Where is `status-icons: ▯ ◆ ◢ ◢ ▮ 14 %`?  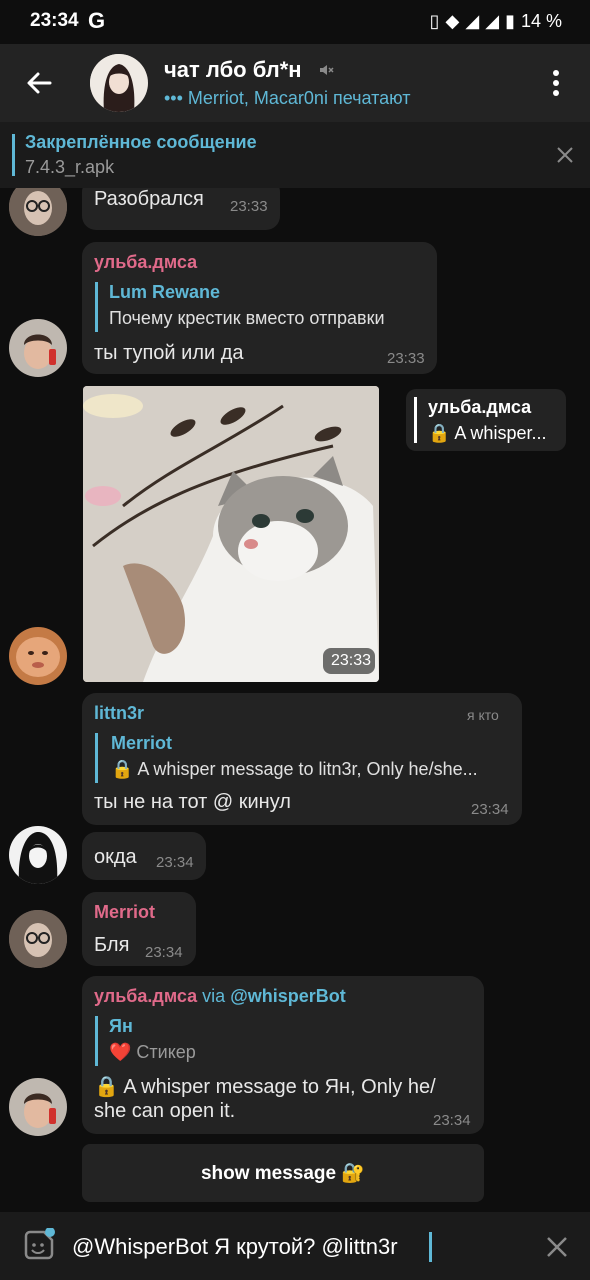 status-icons: ▯ ◆ ◢ ◢ ▮ 14 % is located at coordinates (496, 21).